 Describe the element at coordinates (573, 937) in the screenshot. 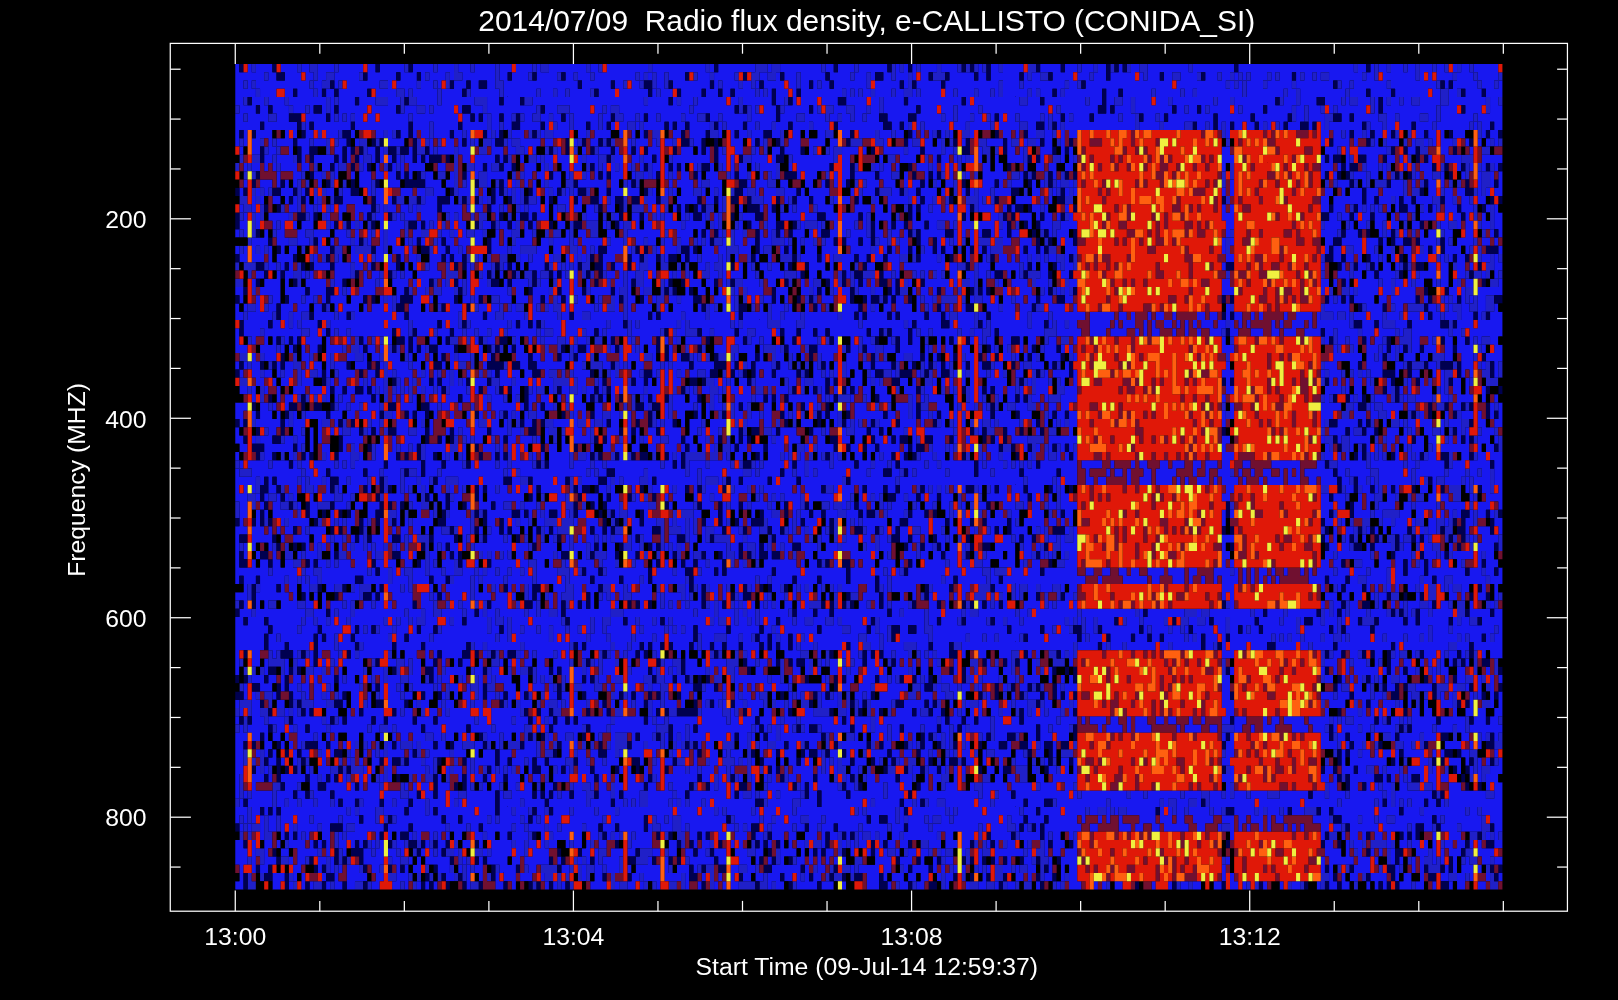

I see `tick-label: 13:04` at that location.